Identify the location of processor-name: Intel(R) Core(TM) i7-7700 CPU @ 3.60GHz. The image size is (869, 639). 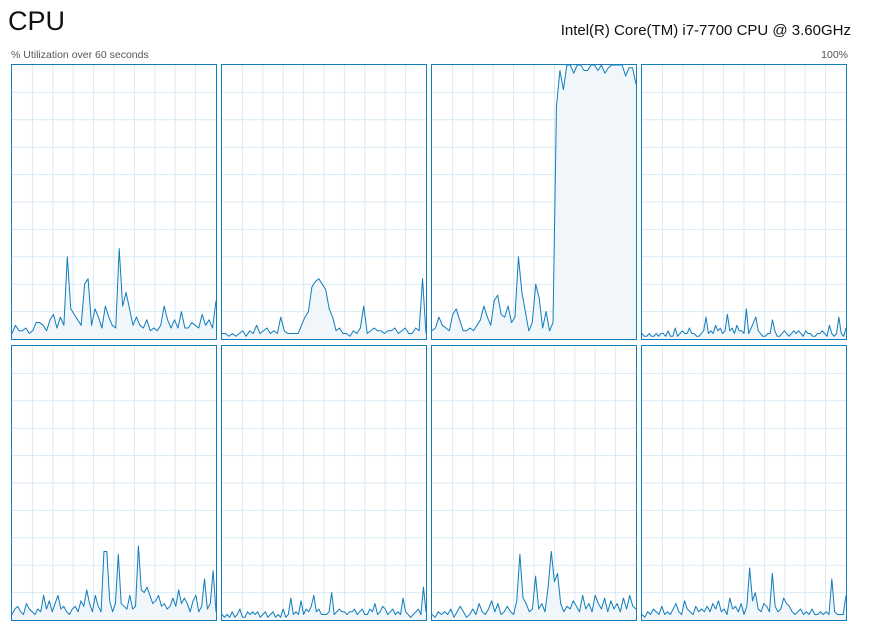
(705, 30).